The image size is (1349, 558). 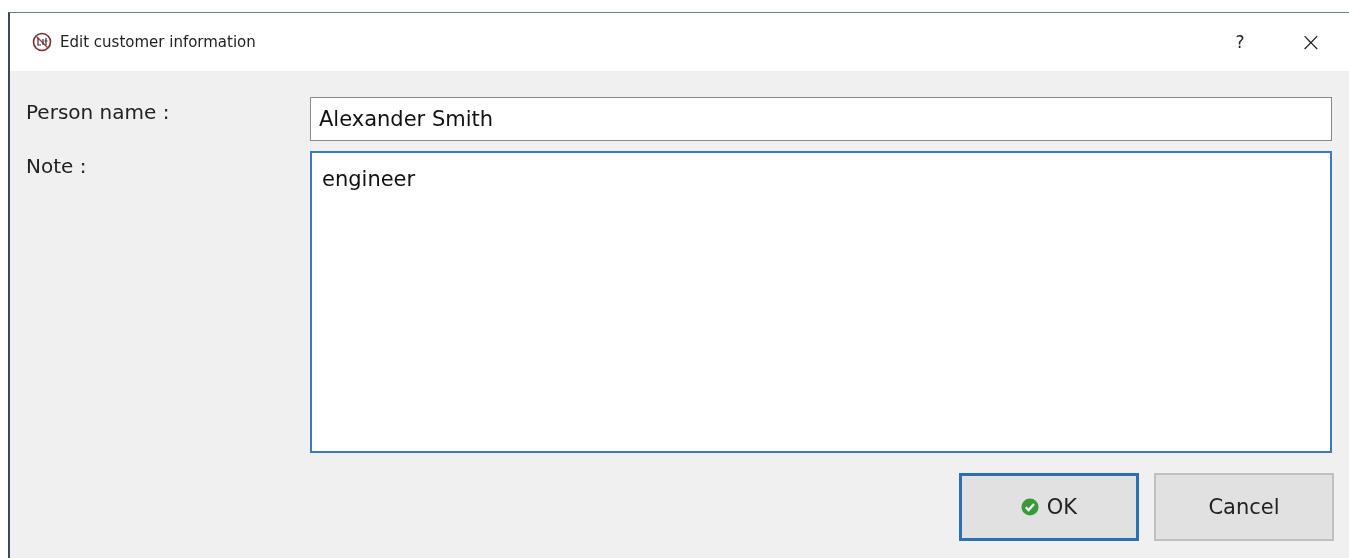 What do you see at coordinates (1244, 507) in the screenshot?
I see `dialog-button: Cancel` at bounding box center [1244, 507].